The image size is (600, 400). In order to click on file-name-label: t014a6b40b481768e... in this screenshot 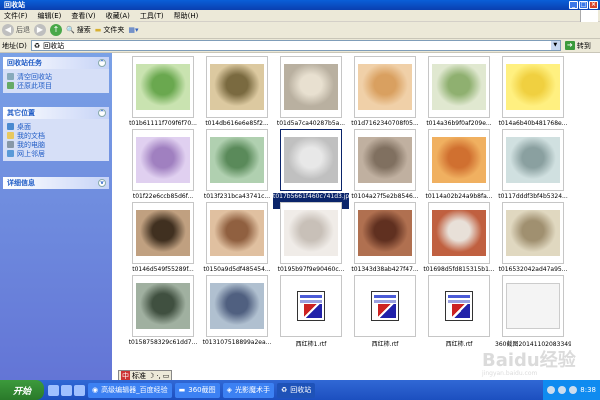, I will do `click(533, 123)`.